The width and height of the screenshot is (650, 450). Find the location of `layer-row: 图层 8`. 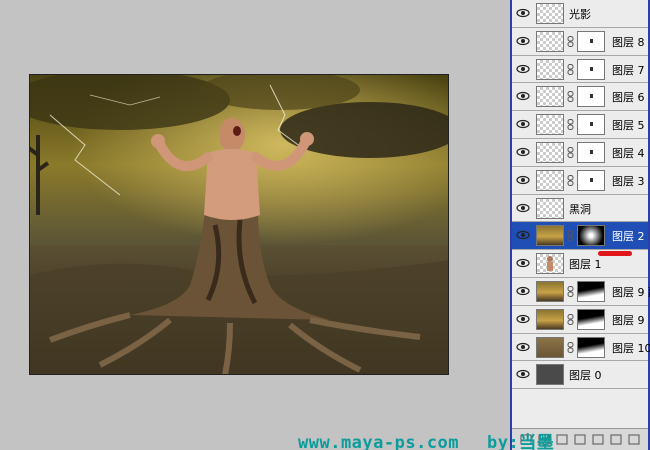

layer-row: 图层 8 is located at coordinates (580, 41).